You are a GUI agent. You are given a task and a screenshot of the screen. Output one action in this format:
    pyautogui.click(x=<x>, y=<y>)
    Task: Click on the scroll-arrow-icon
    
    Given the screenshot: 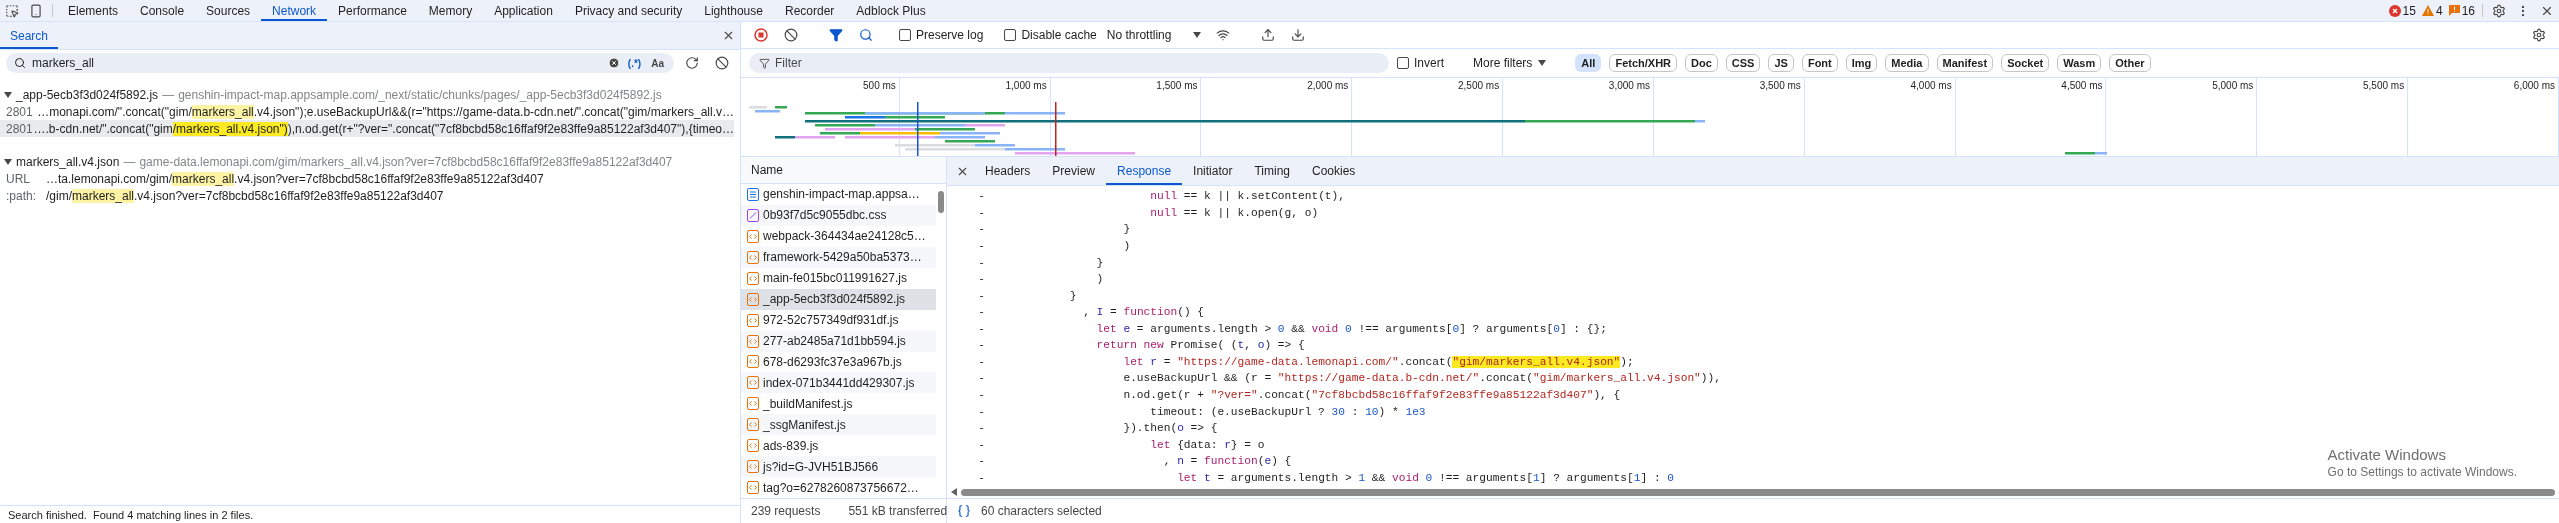 What is the action you would take?
    pyautogui.click(x=954, y=492)
    